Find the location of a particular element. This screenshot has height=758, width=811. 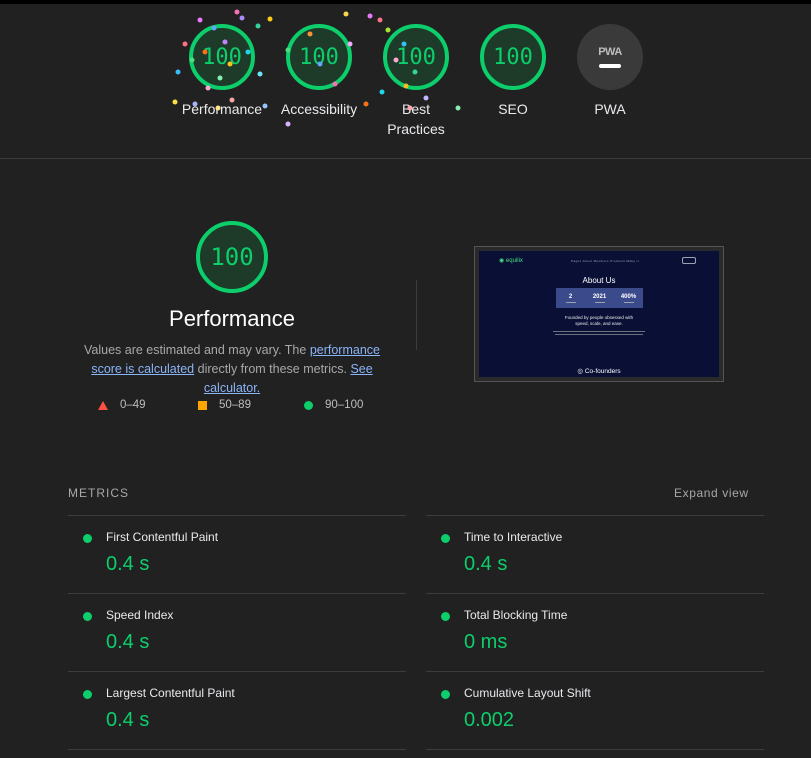

legend-label: 0–49 is located at coordinates (133, 405).